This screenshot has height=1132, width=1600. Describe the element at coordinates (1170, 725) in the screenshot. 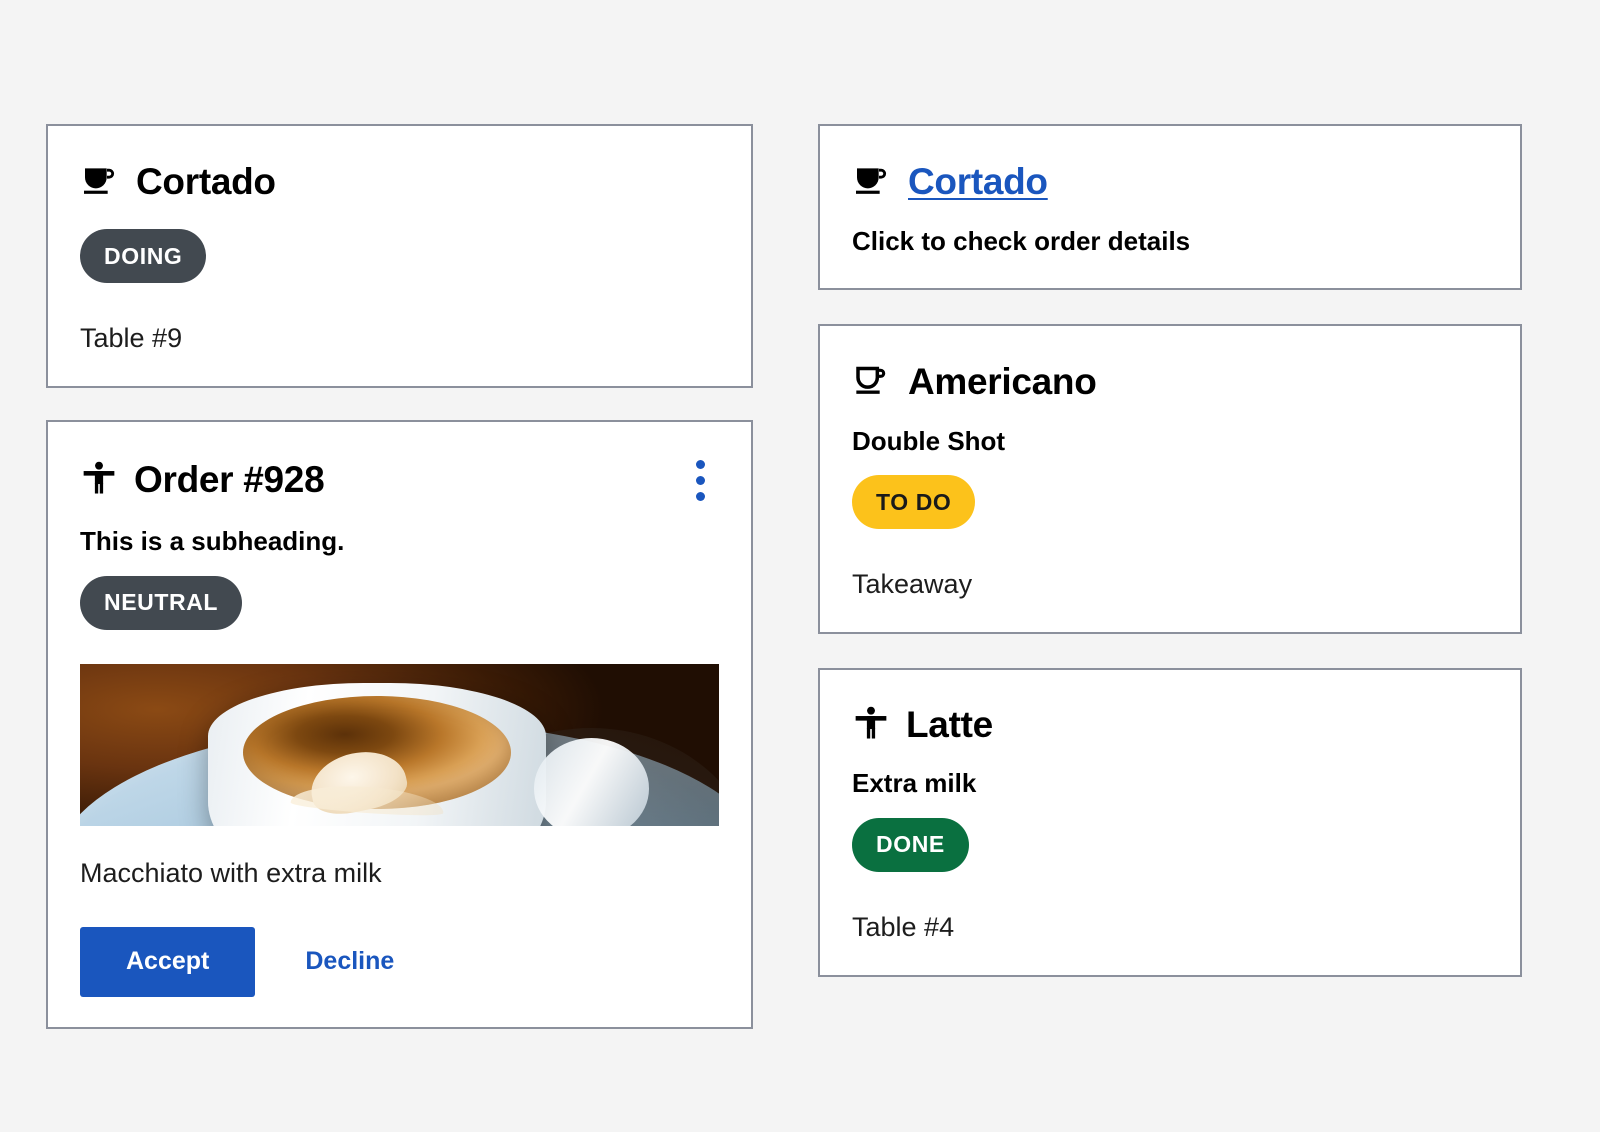

I see `card-header: Latte` at that location.